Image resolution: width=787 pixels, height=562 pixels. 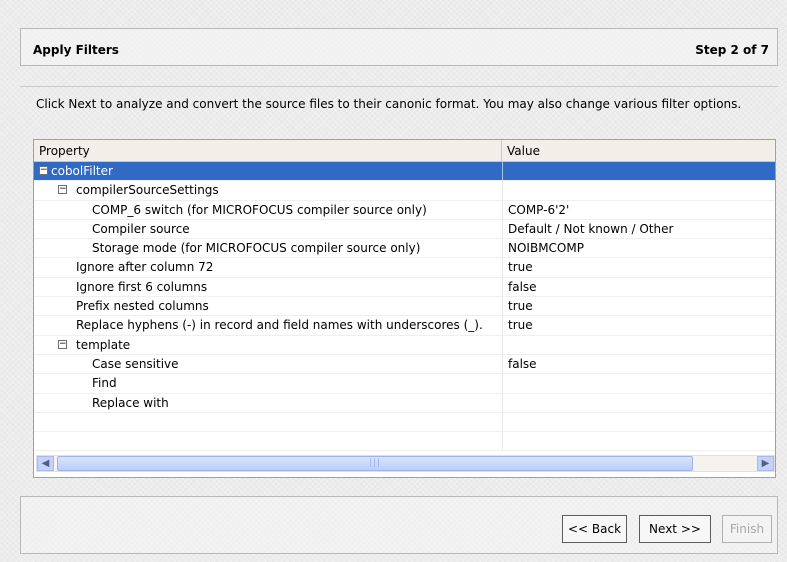 I want to click on property-name: Compiler source, so click(x=141, y=228).